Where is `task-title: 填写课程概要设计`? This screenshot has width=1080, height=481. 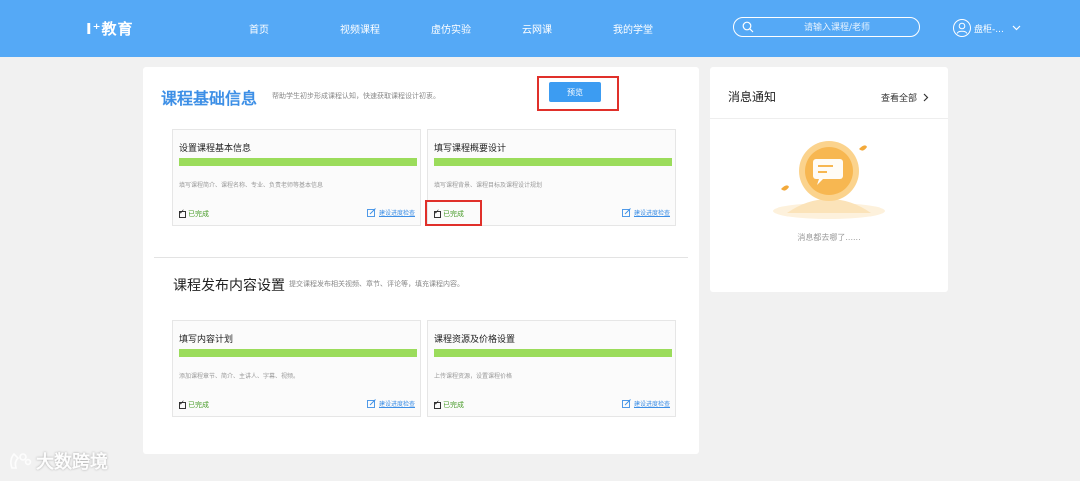 task-title: 填写课程概要设计 is located at coordinates (470, 149).